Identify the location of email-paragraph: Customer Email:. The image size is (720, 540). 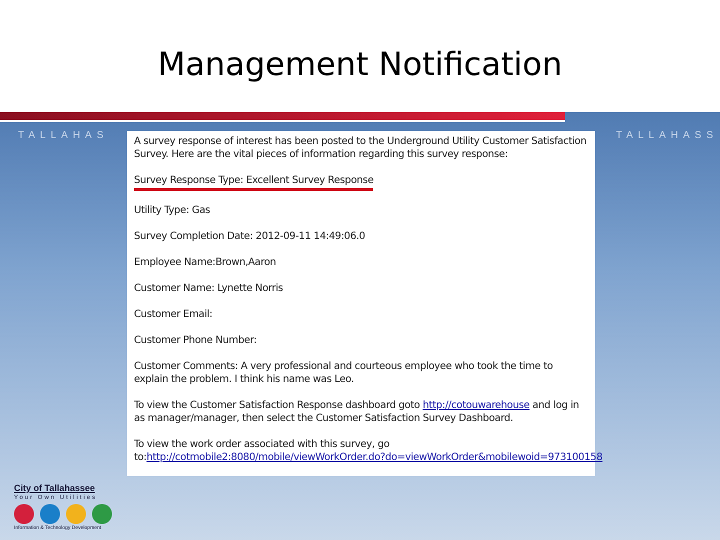
(174, 314).